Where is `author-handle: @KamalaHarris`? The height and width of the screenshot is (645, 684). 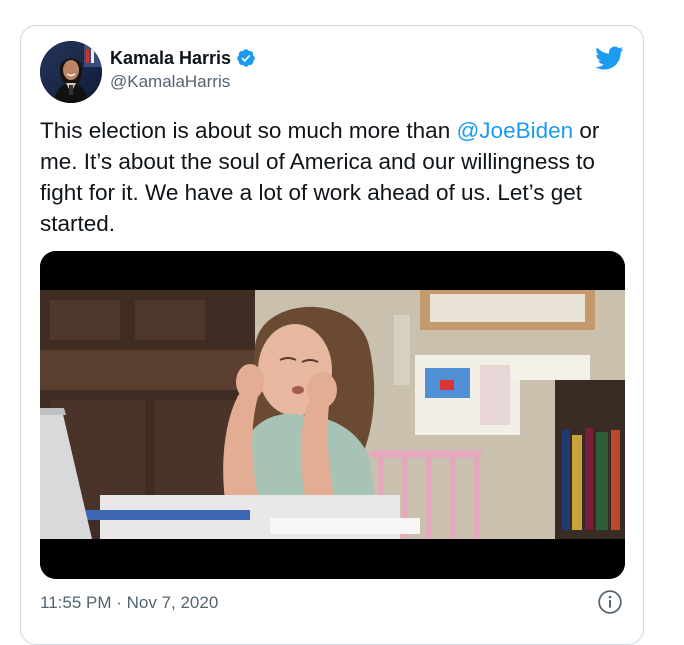
author-handle: @KamalaHarris is located at coordinates (183, 82).